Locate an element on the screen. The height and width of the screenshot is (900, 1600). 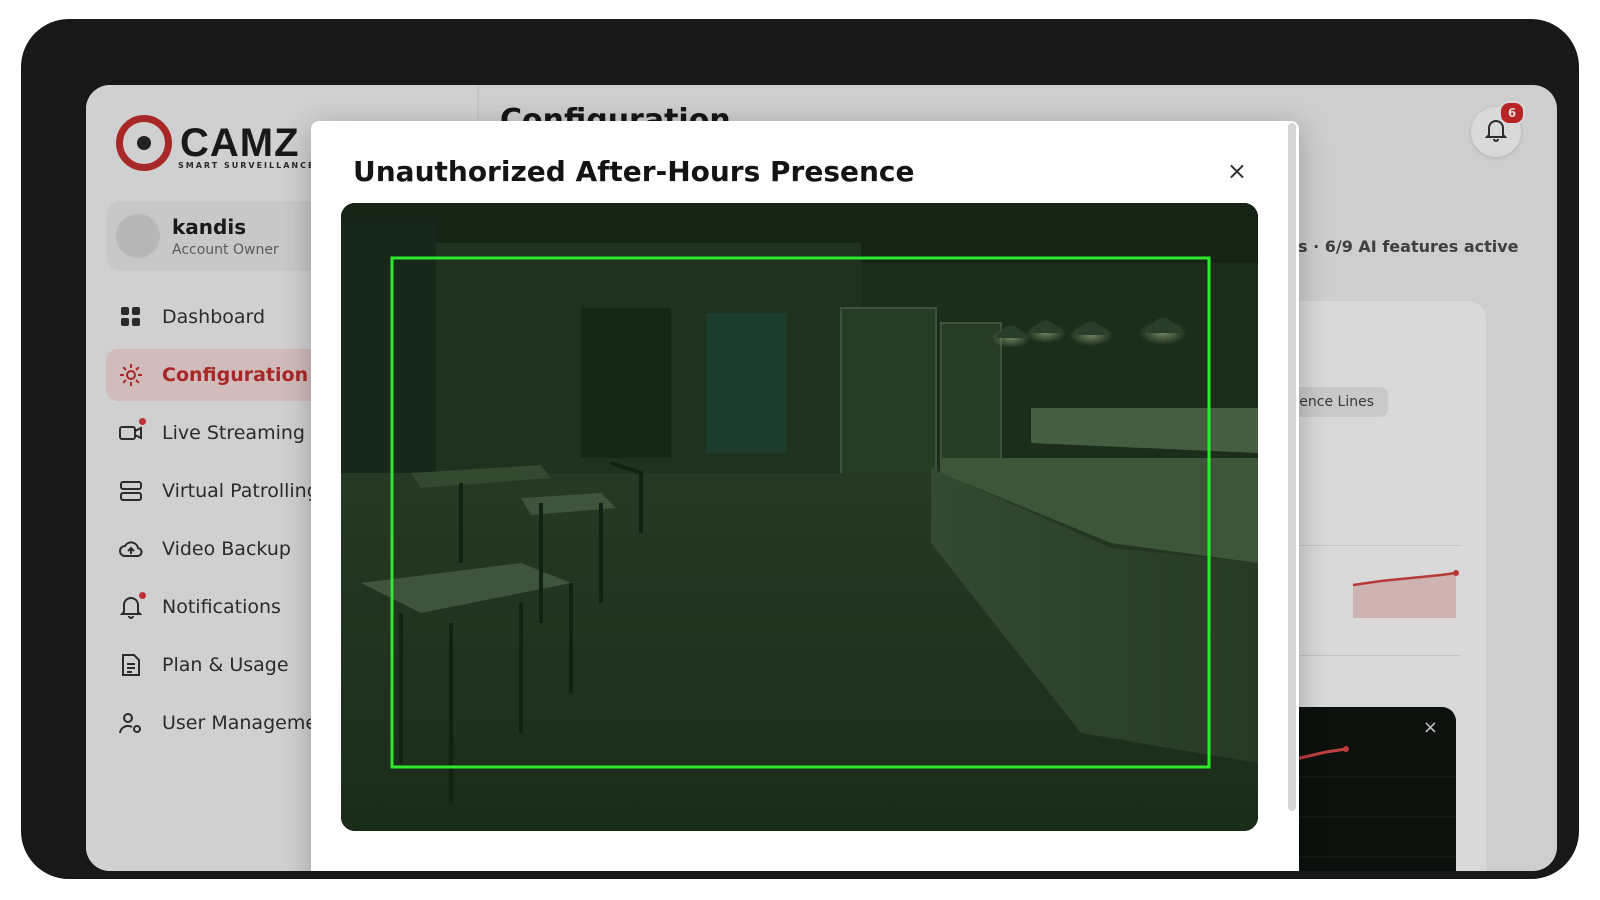
modal-title: Unauthorized After-Hours Presence is located at coordinates (634, 171).